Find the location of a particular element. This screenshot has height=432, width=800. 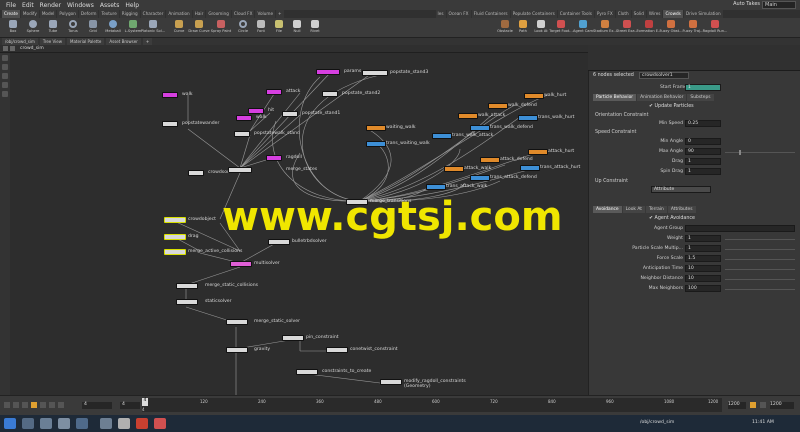

shelf-tab-hair: Hair is located at coordinates (199, 14).